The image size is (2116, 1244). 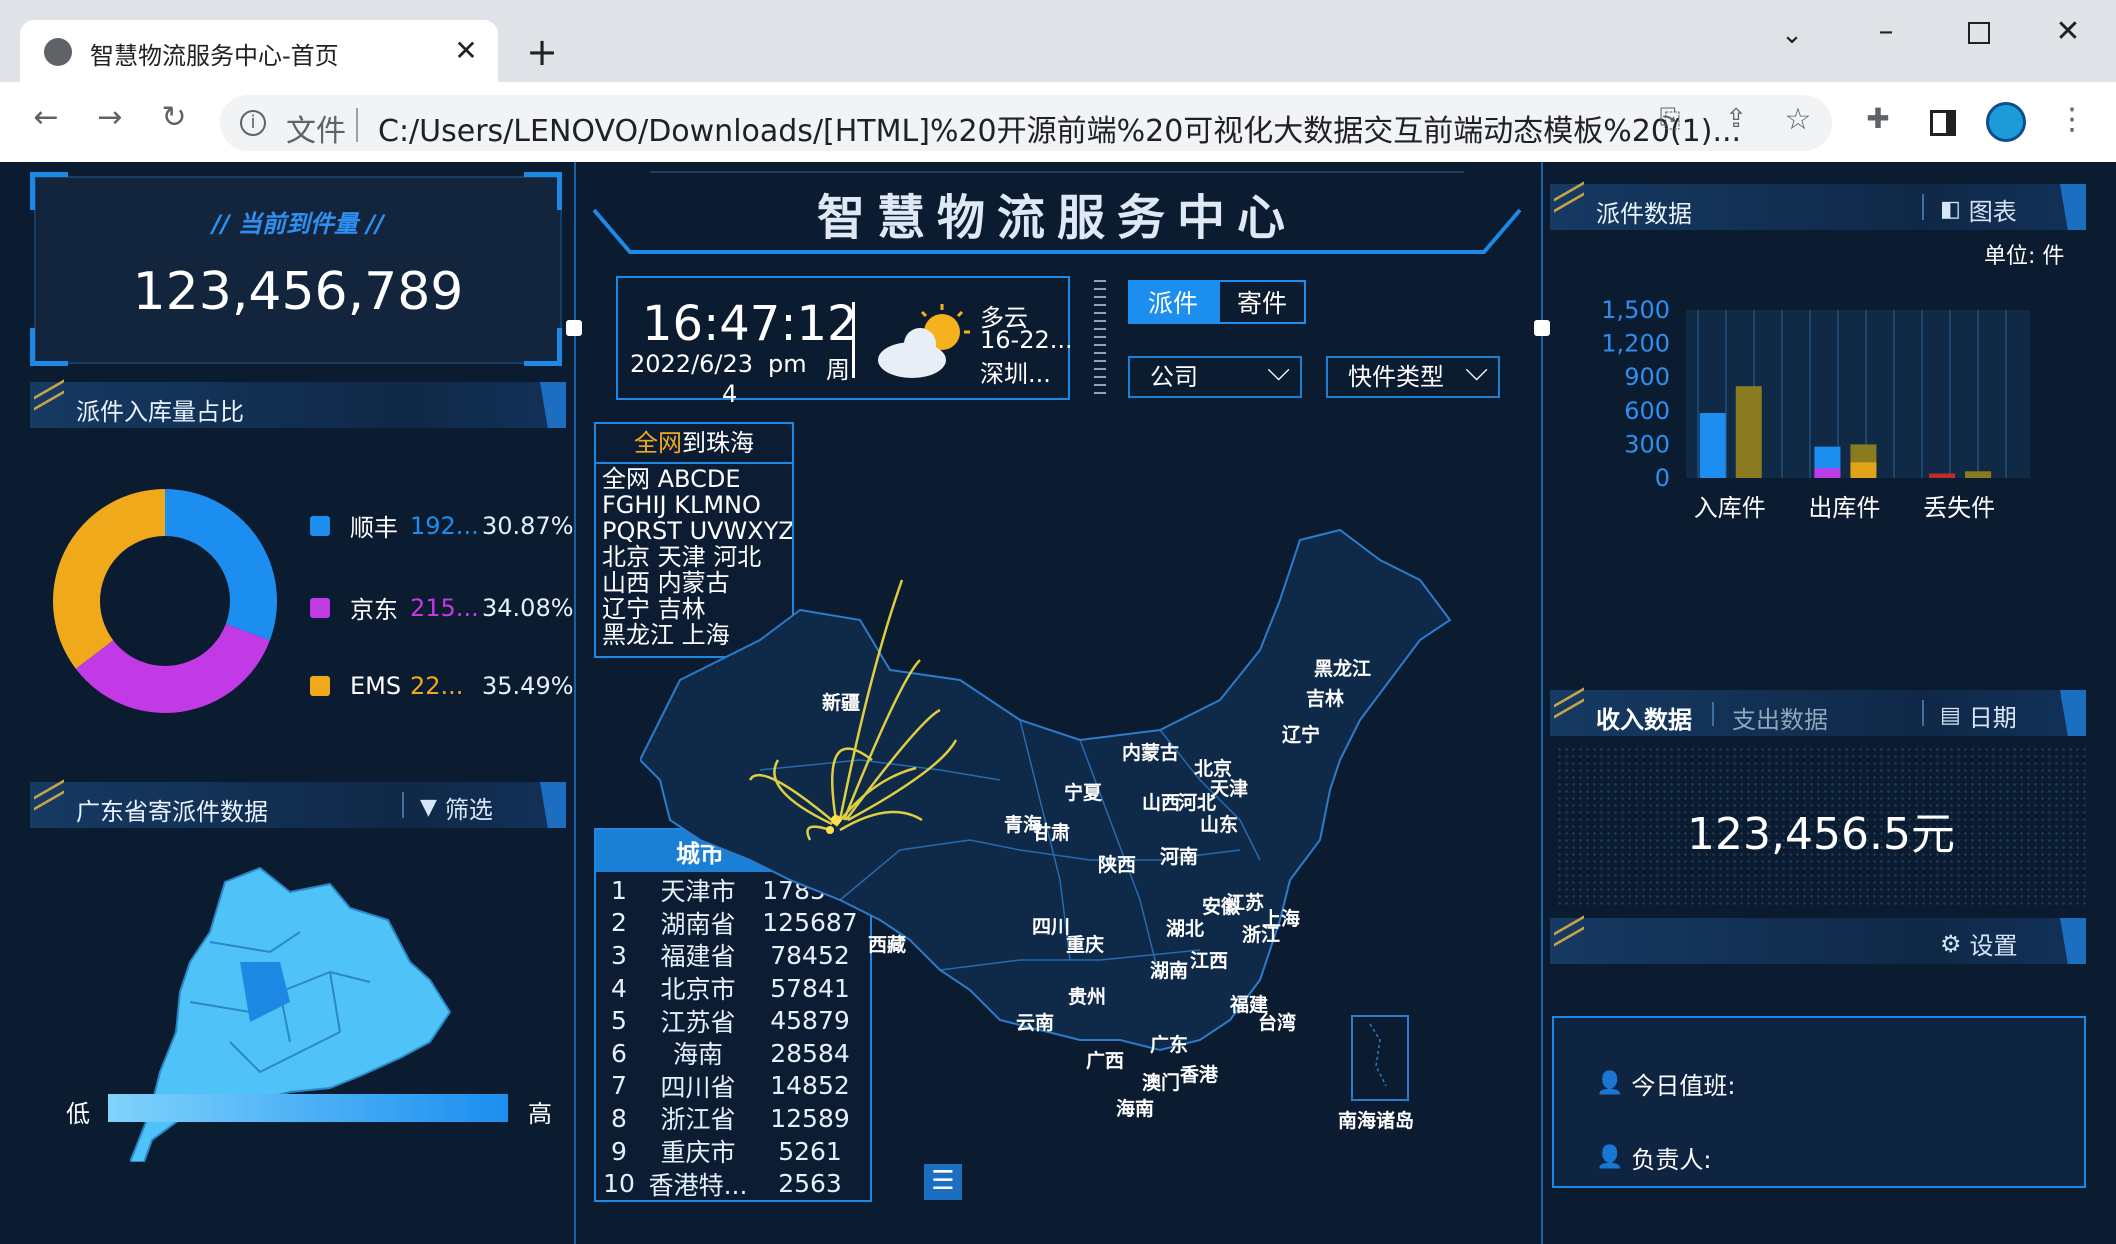 I want to click on province-label: 云南, so click(x=1035, y=1021).